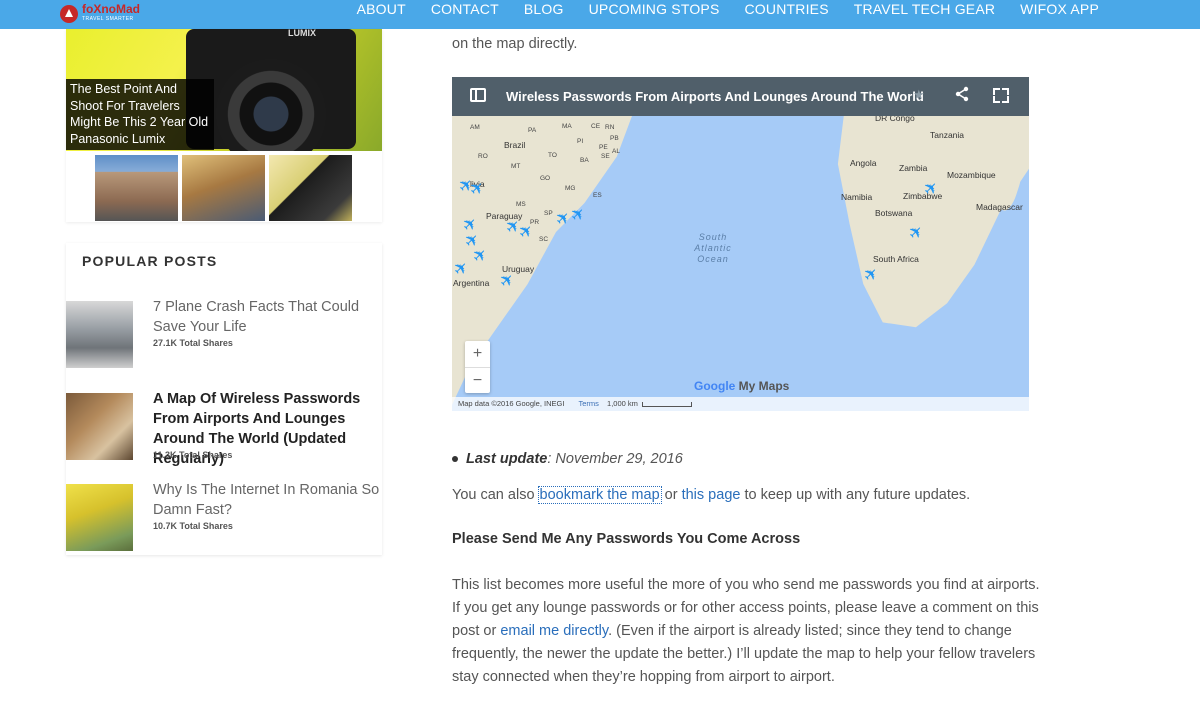  What do you see at coordinates (896, 259) in the screenshot?
I see `map-label: South Africa` at bounding box center [896, 259].